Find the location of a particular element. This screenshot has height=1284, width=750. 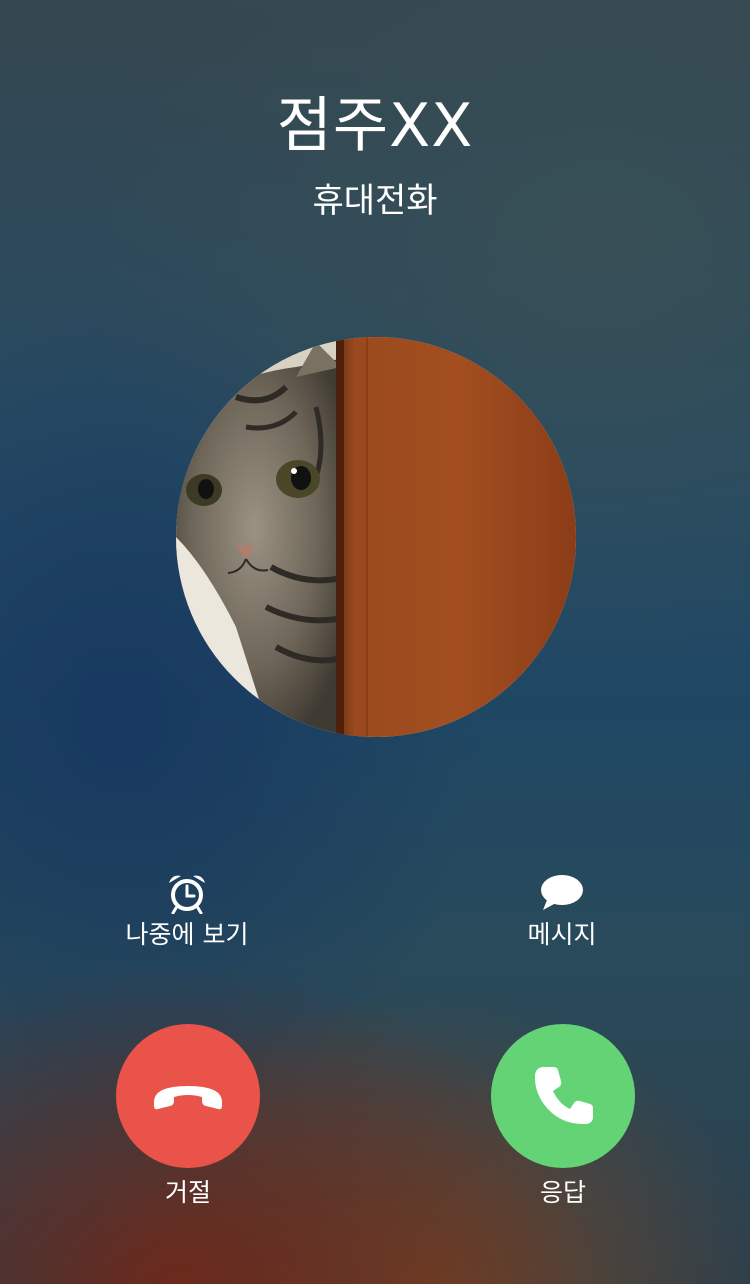

message-button: 메시지 is located at coordinates (562, 912).